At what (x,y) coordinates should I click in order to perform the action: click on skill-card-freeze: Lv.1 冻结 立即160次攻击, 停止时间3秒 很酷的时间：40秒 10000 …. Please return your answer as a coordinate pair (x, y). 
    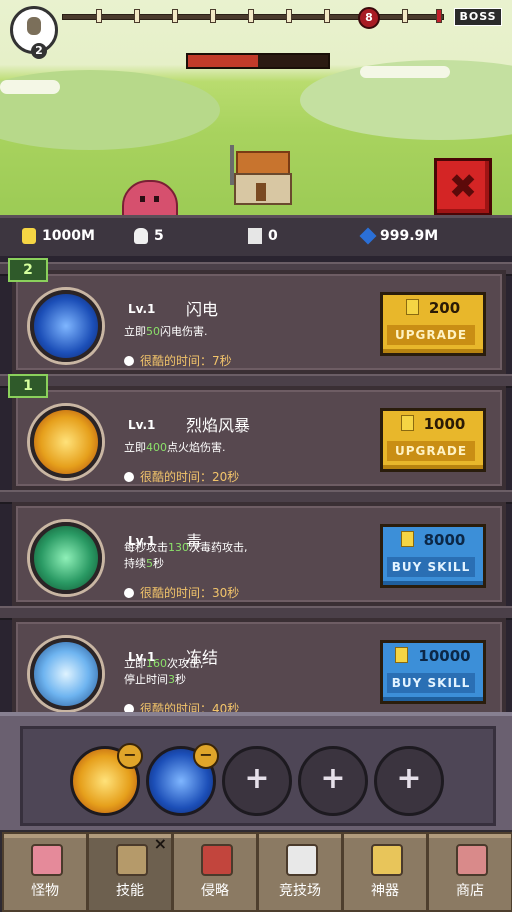
    Looking at the image, I should click on (259, 665).